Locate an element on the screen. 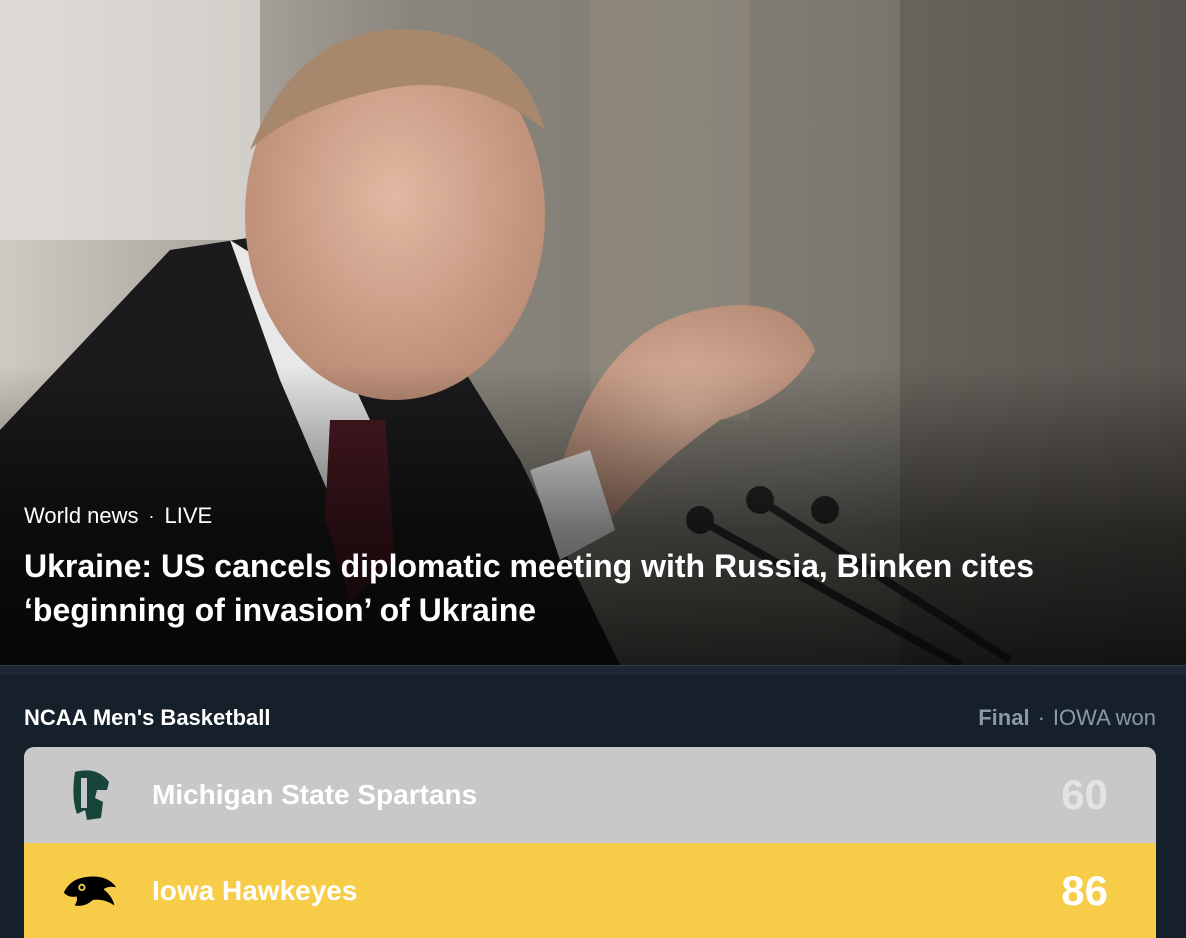  news-meta: World news · LIVE is located at coordinates (118, 516).